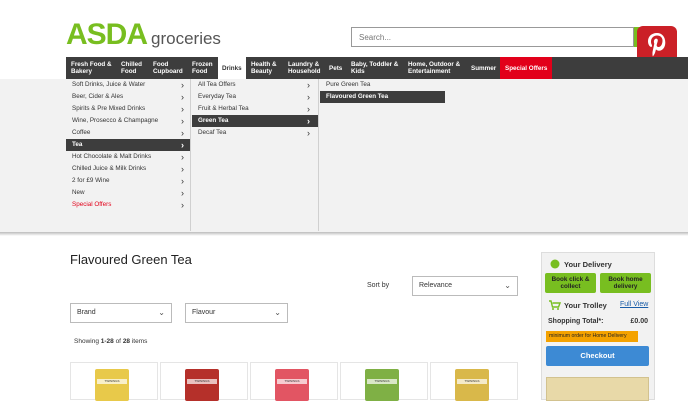 Image resolution: width=688 pixels, height=401 pixels. What do you see at coordinates (128, 133) in the screenshot?
I see `menu-item-coffee: Coffee ›` at bounding box center [128, 133].